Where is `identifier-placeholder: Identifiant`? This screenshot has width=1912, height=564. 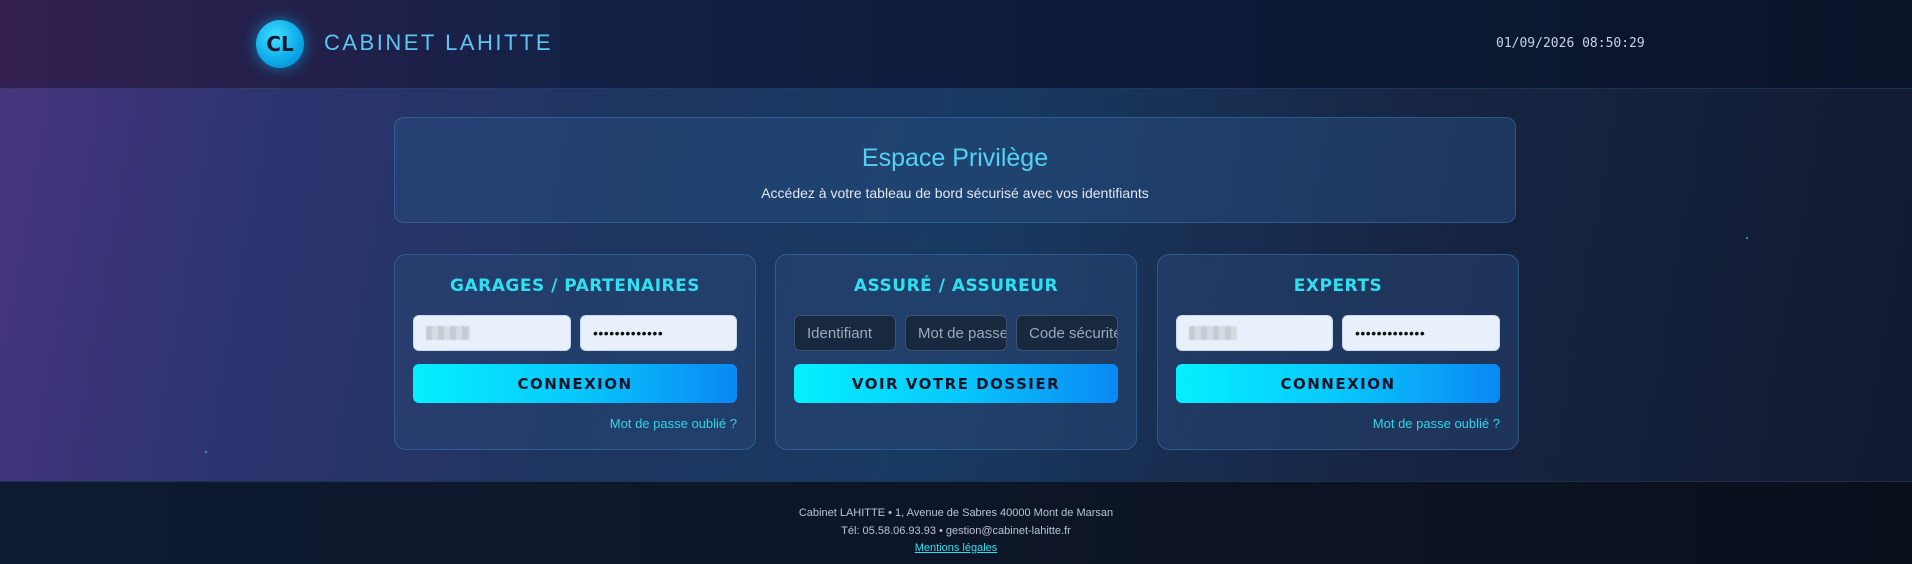 identifier-placeholder: Identifiant is located at coordinates (840, 333).